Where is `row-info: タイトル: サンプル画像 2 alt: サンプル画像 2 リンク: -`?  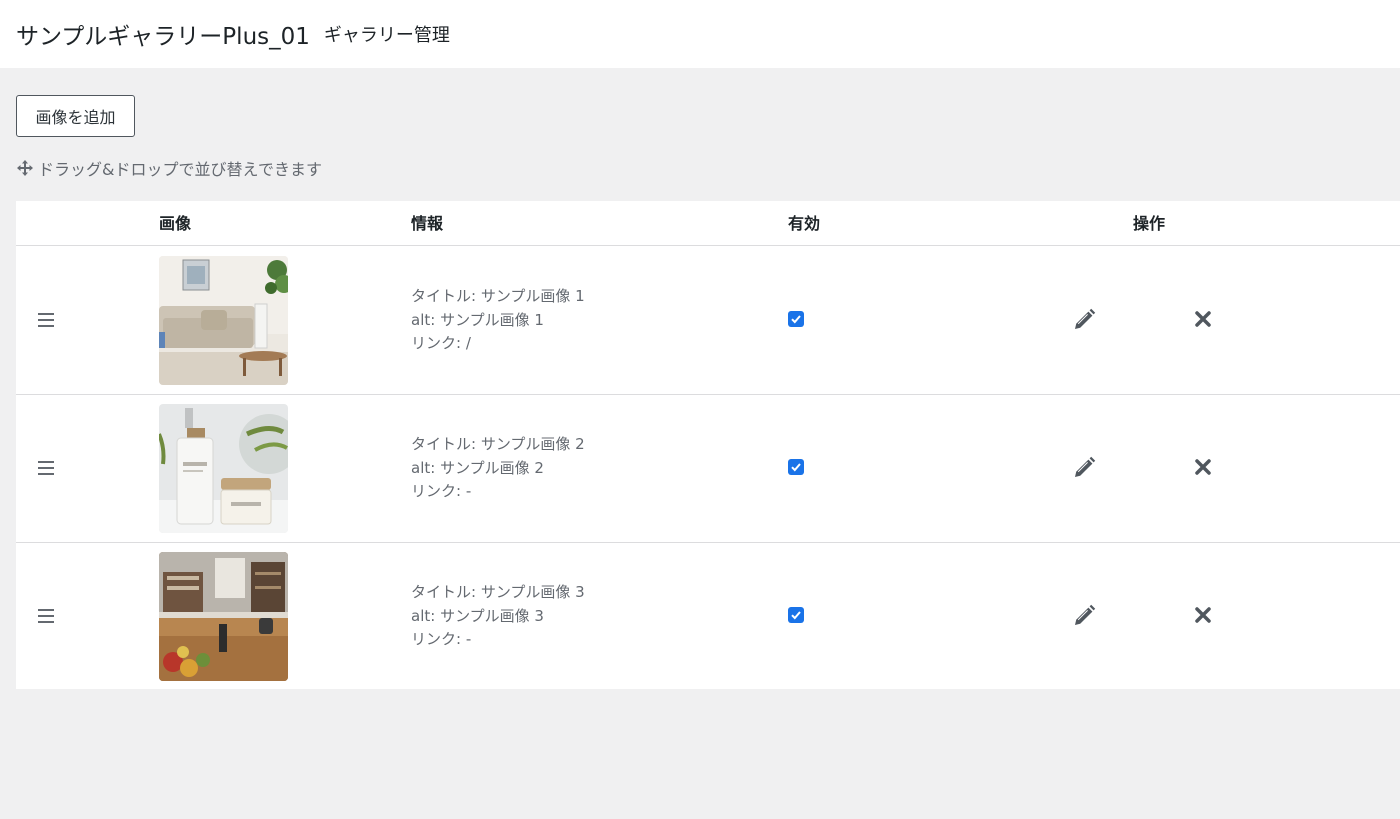
row-info: タイトル: サンプル画像 2 alt: サンプル画像 2 リンク: - is located at coordinates (498, 468).